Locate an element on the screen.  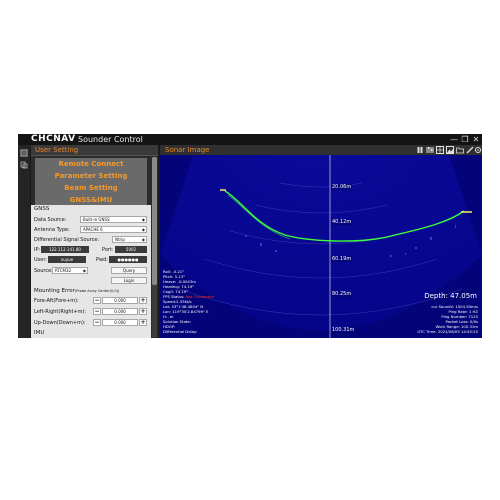
left-right-decrement-button: − is located at coordinates (97, 311).